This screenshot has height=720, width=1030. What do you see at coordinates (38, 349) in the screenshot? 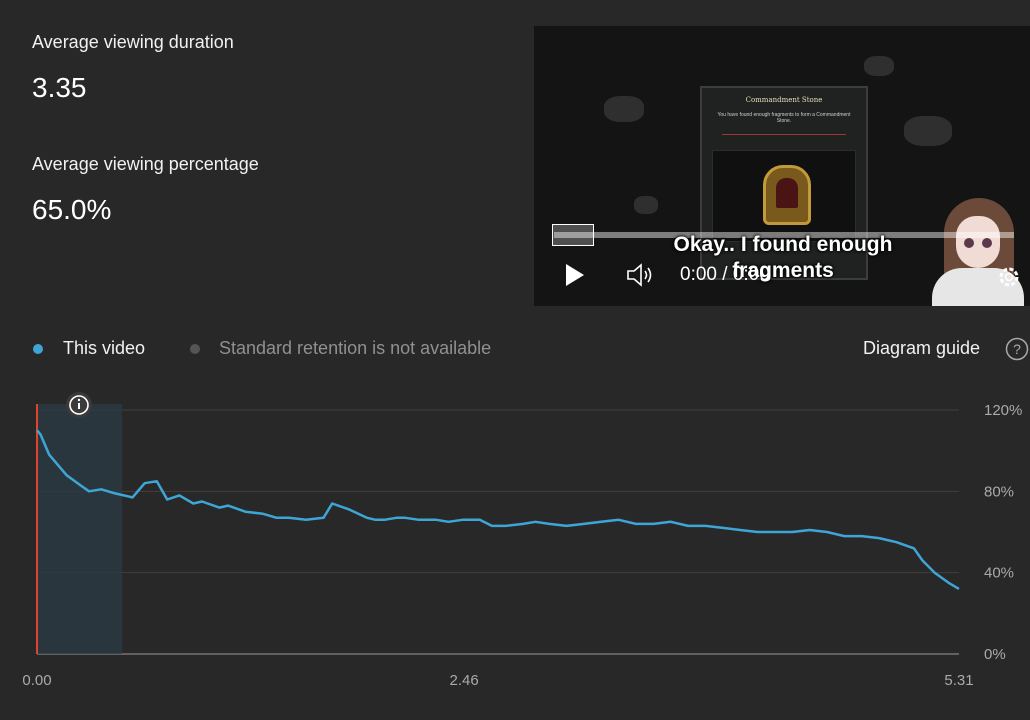
I see `this-video-legend-dot` at bounding box center [38, 349].